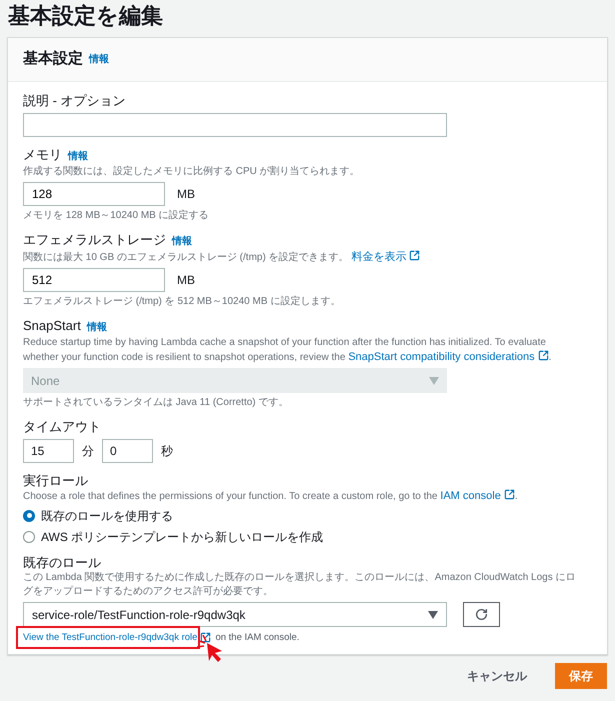 The width and height of the screenshot is (615, 701). I want to click on description-link: 料金を表示, so click(385, 257).